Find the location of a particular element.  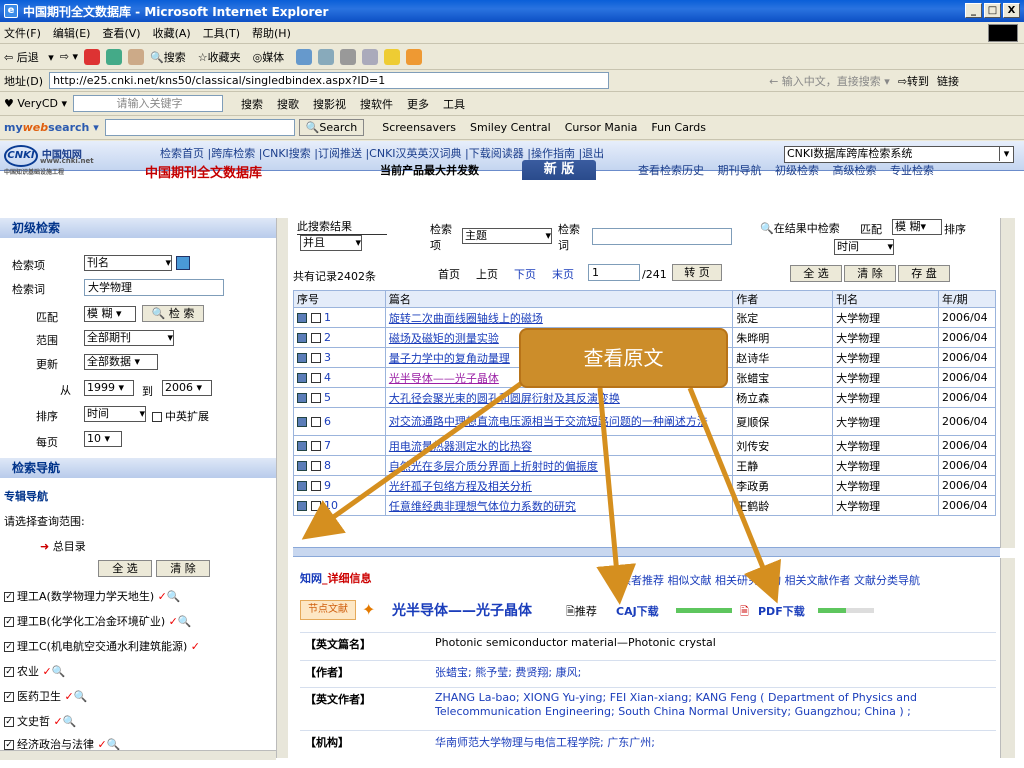

edit-icon is located at coordinates (370, 56).